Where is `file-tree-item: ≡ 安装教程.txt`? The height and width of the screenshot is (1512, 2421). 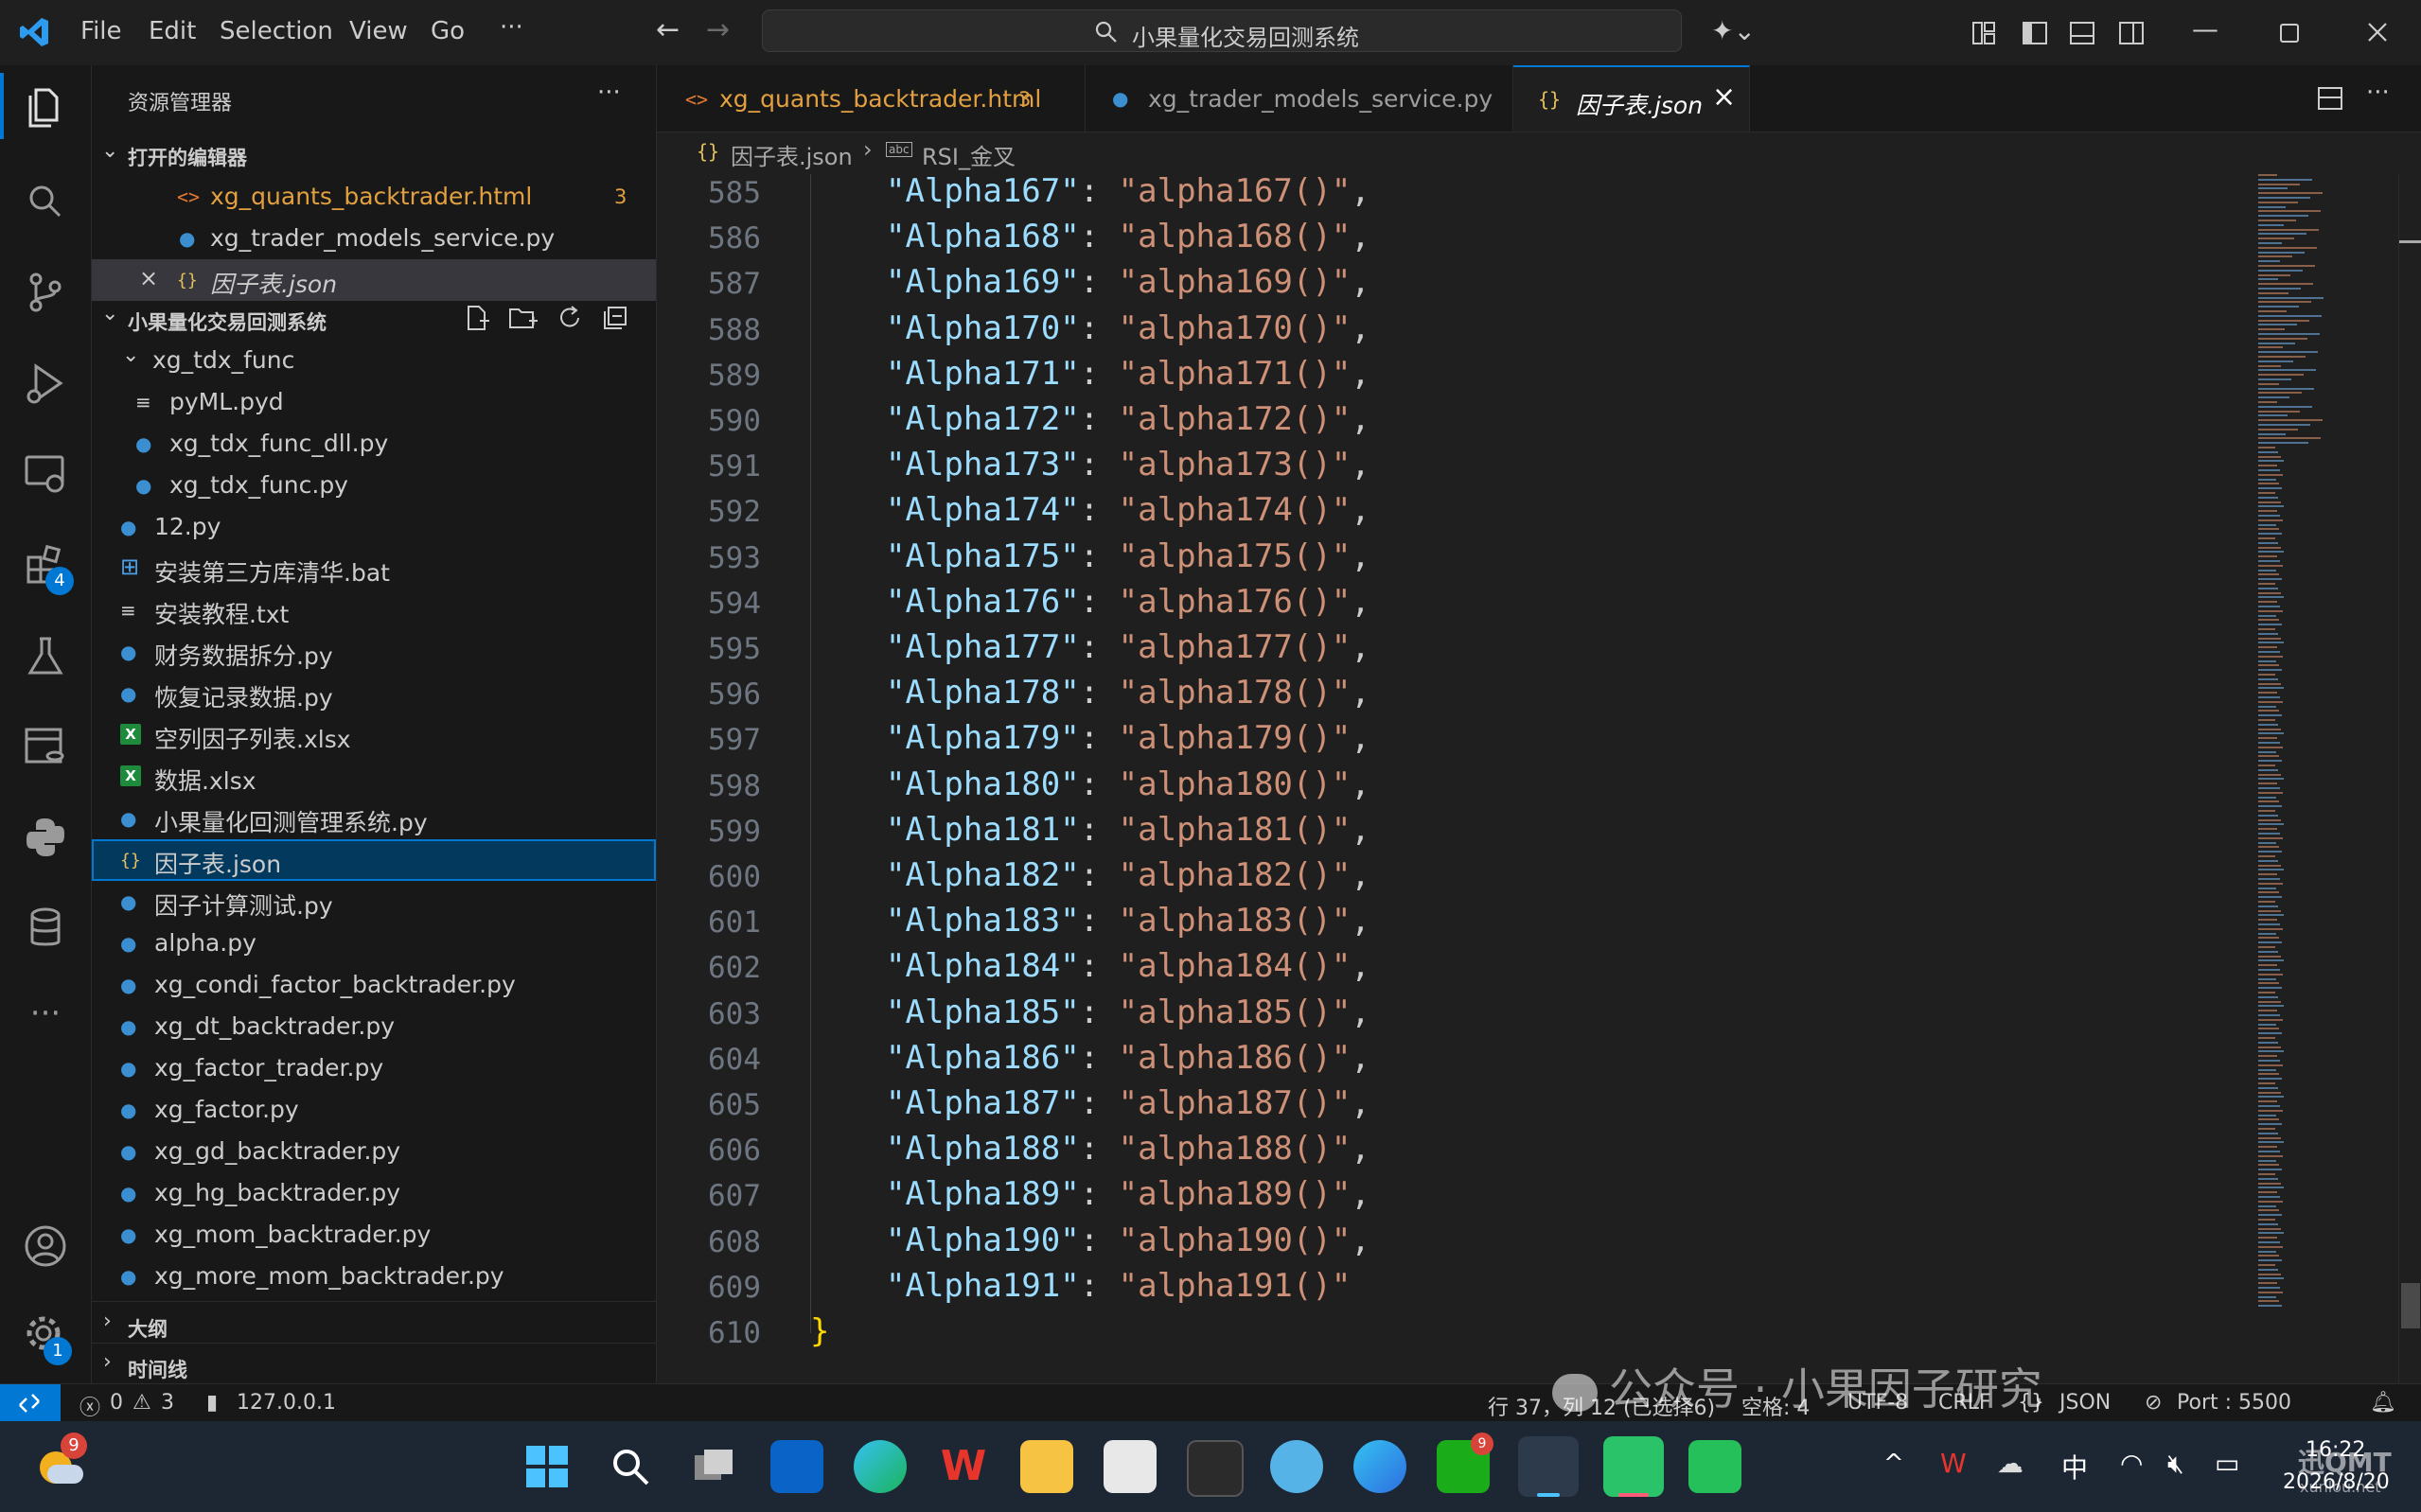 file-tree-item: ≡ 安装教程.txt is located at coordinates (374, 610).